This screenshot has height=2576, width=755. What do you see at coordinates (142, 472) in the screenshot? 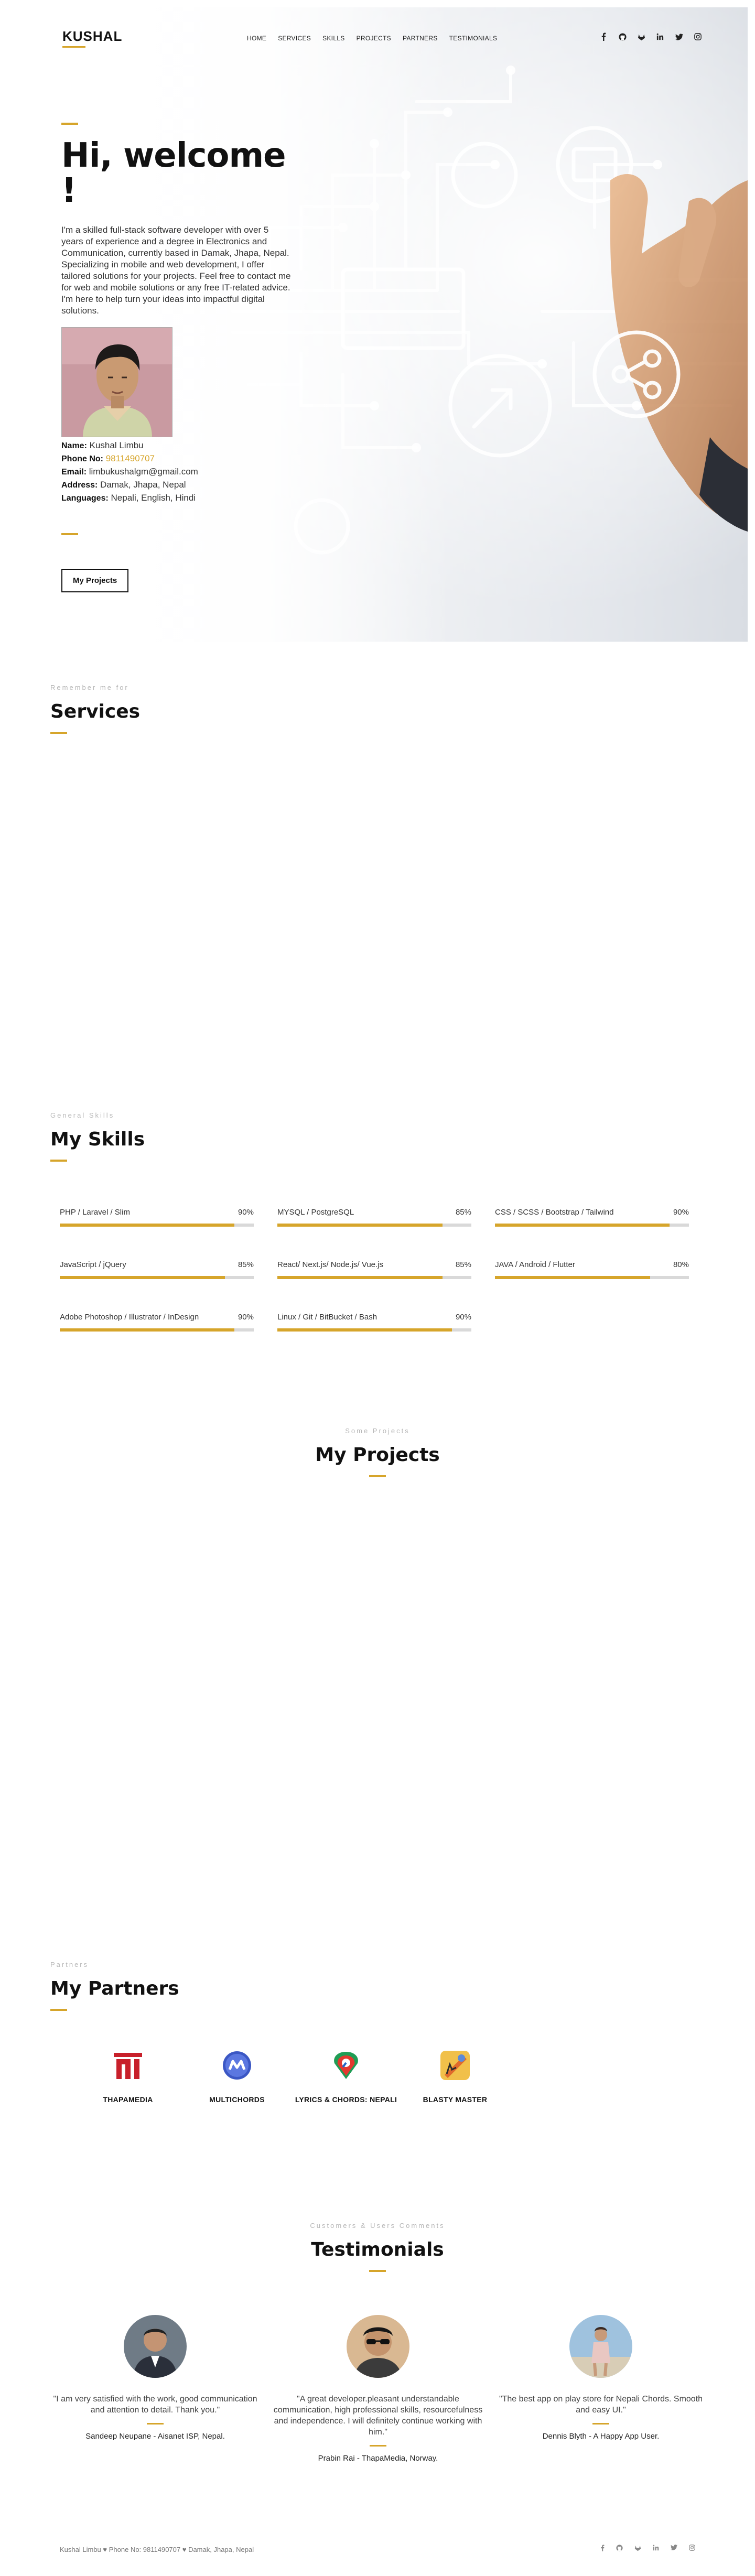
I see `email-value: limbukushalgm@gmail.com` at bounding box center [142, 472].